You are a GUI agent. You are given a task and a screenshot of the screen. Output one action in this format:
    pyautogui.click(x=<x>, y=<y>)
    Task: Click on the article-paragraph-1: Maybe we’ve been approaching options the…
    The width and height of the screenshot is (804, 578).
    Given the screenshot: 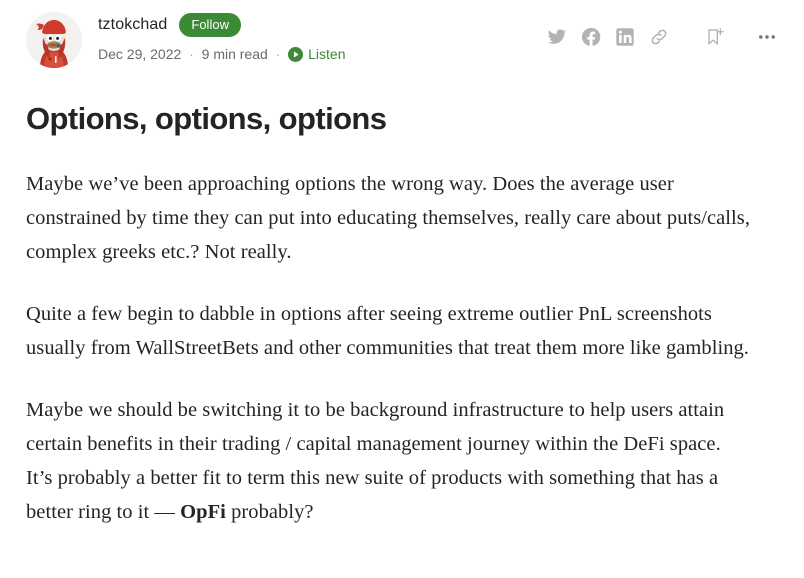 What is the action you would take?
    pyautogui.click(x=388, y=218)
    